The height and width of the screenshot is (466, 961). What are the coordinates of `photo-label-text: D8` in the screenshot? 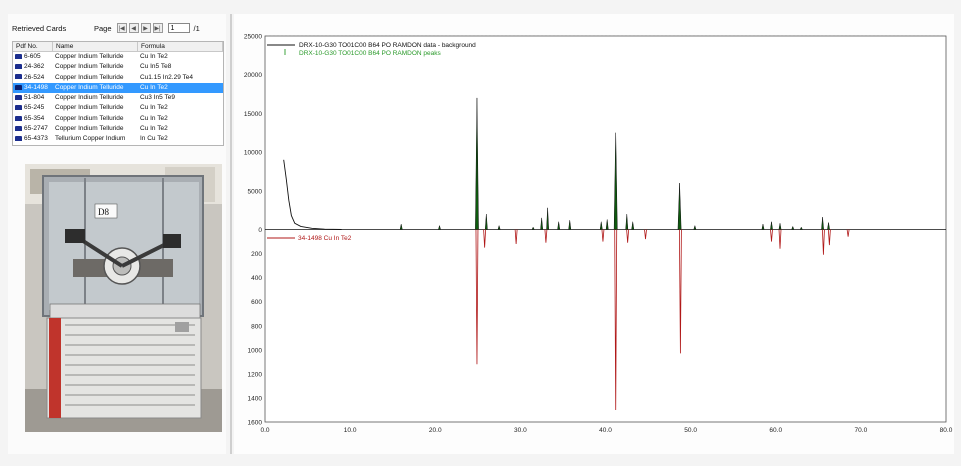 It's located at (103, 212).